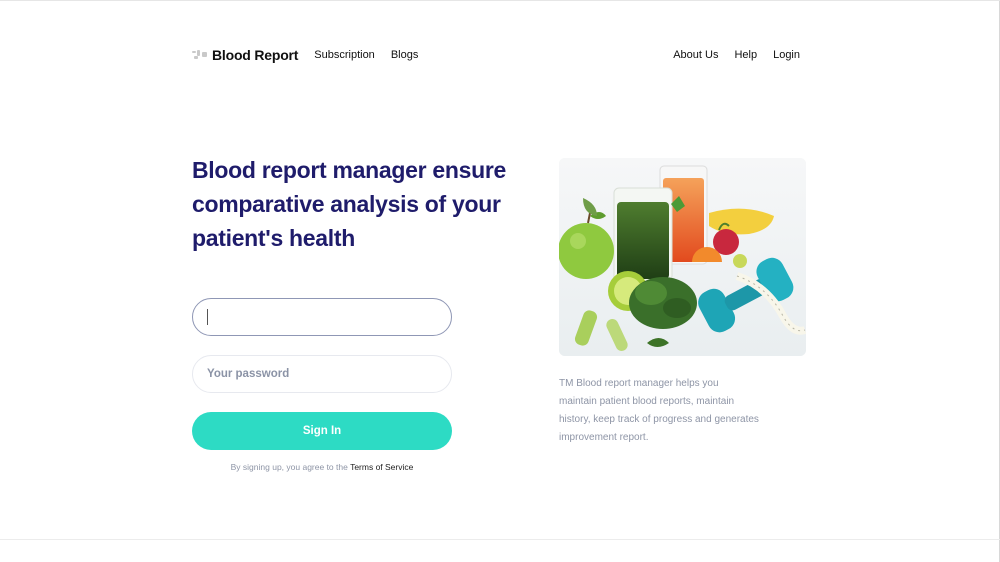 The height and width of the screenshot is (562, 1000). What do you see at coordinates (322, 431) in the screenshot?
I see `sign-in-button: Sign In` at bounding box center [322, 431].